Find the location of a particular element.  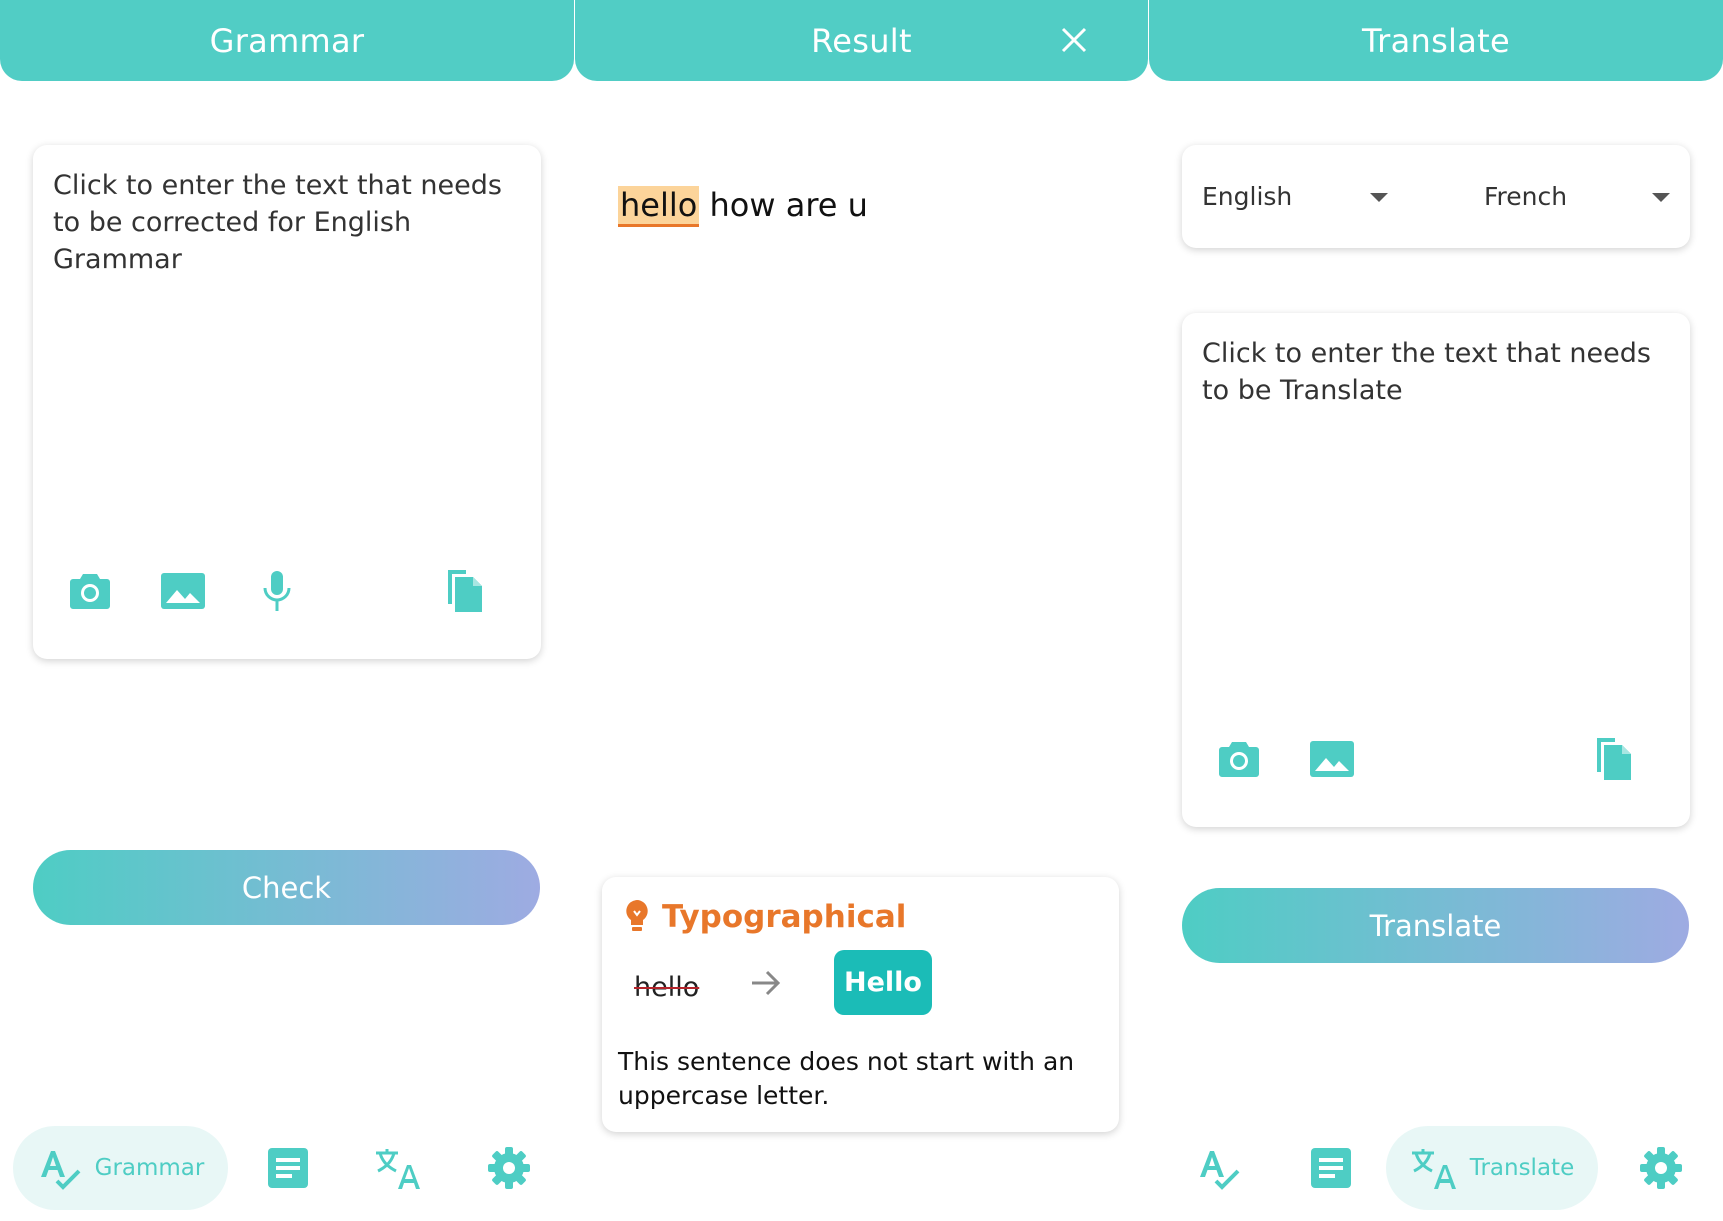

nav-translate: Translate is located at coordinates (1492, 1168).